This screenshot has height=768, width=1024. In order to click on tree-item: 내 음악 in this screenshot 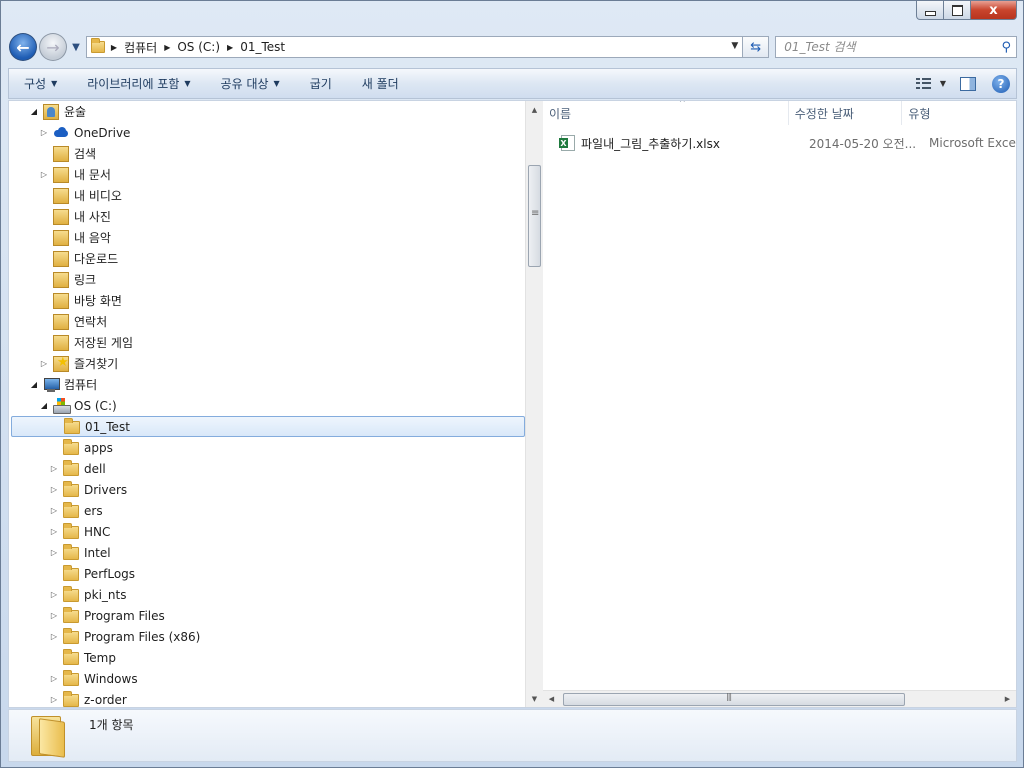, I will do `click(60, 237)`.